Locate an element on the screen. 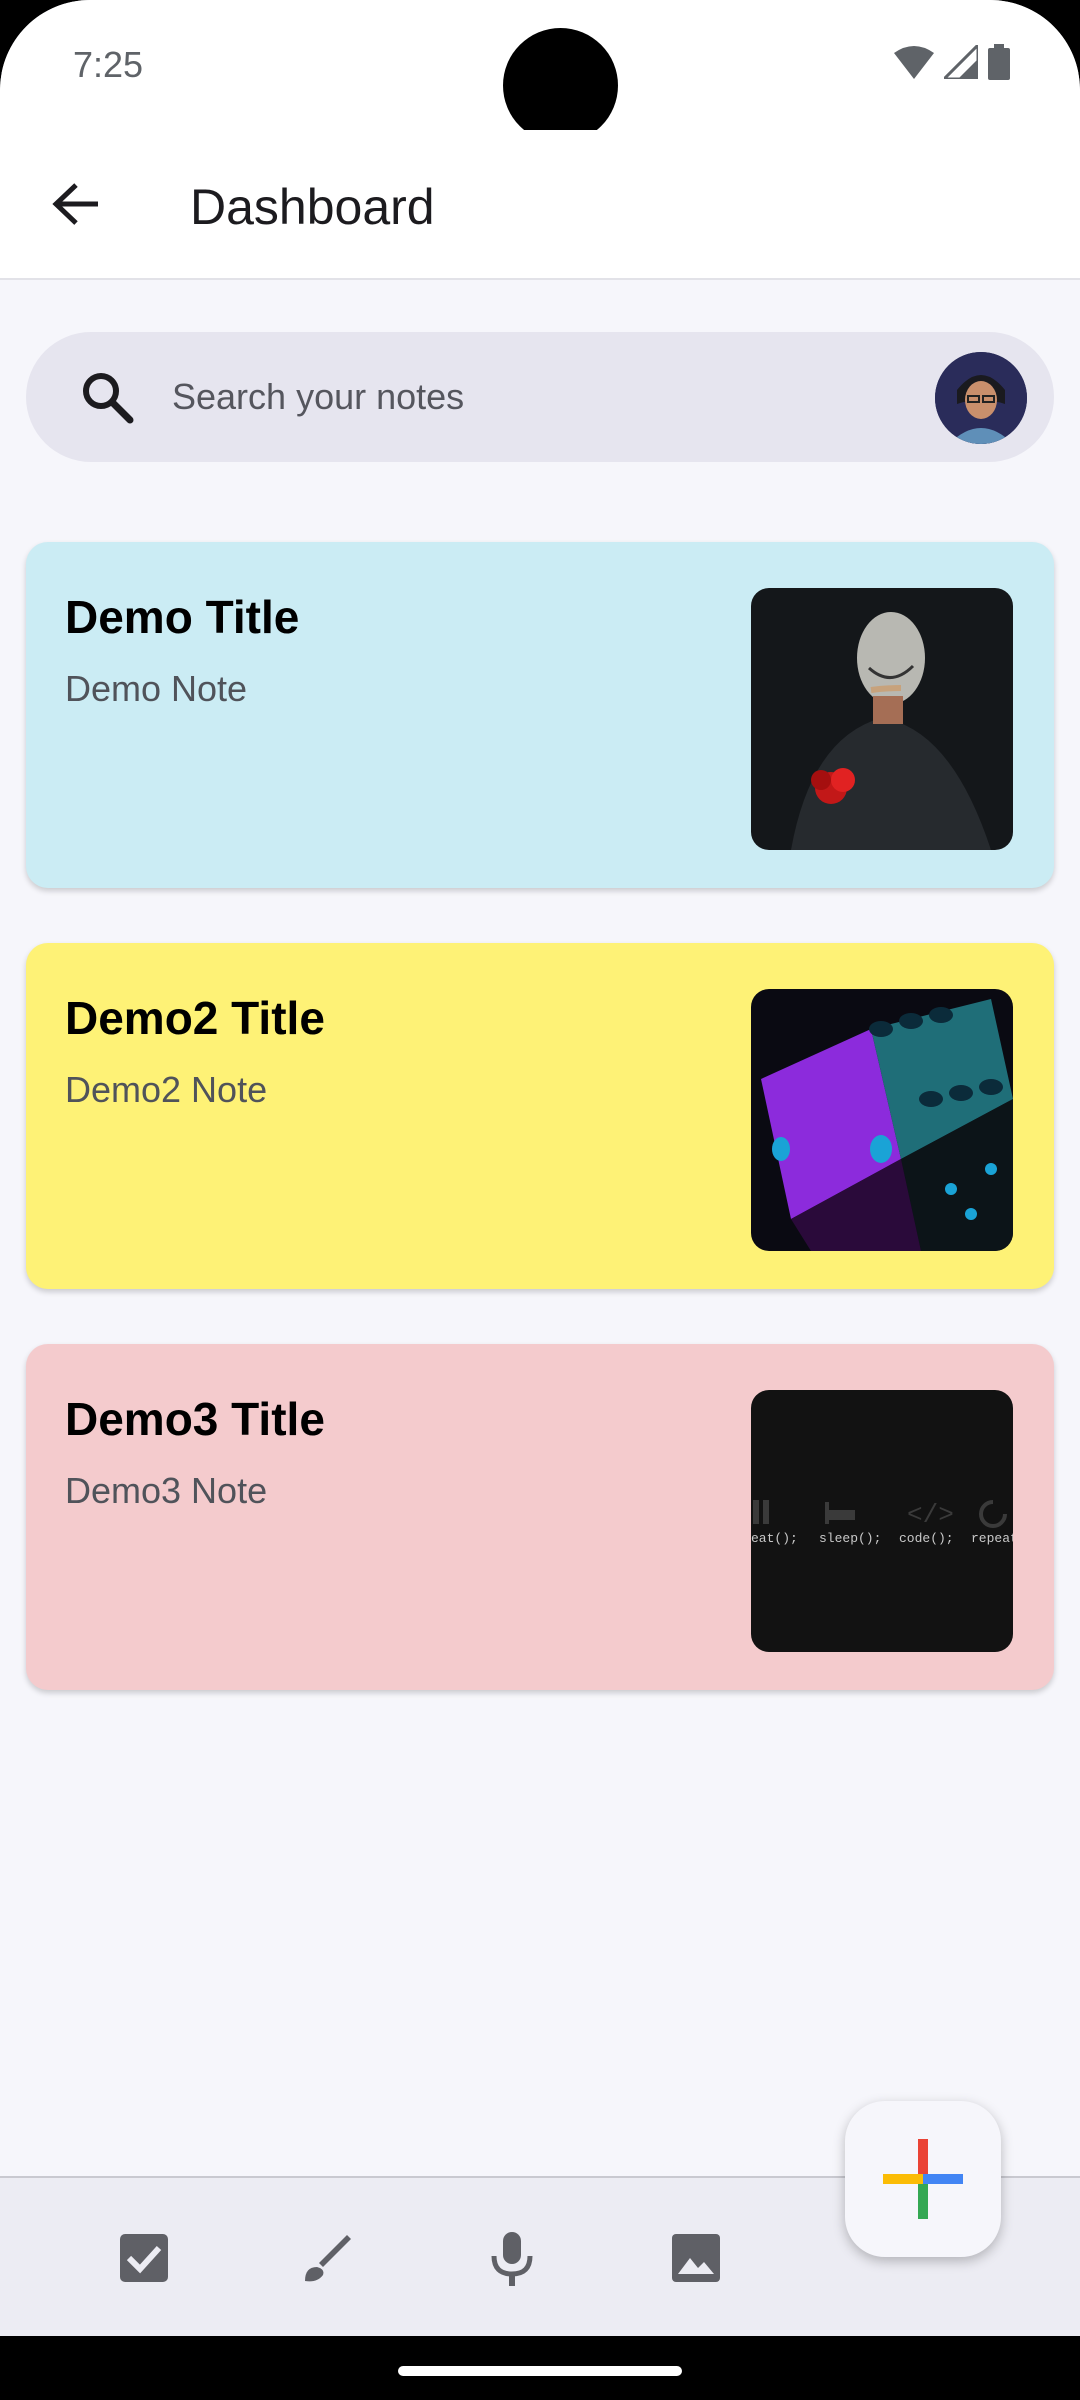  note-text: Demo Note is located at coordinates (156, 688).